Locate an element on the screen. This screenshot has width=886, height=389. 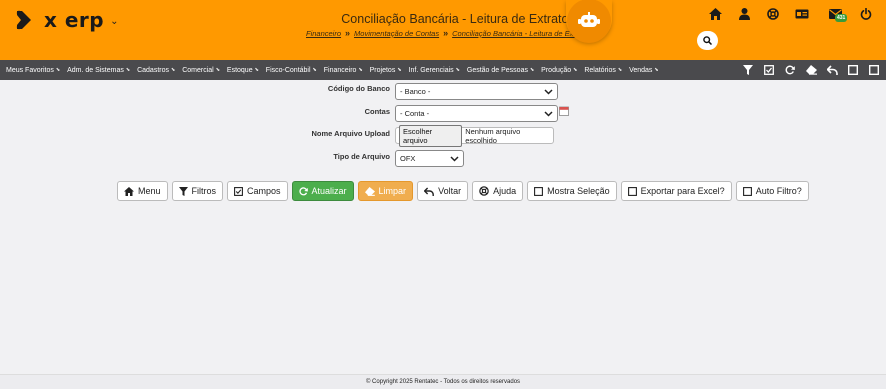
menu-comercial: Comercial ⬊ is located at coordinates (201, 70).